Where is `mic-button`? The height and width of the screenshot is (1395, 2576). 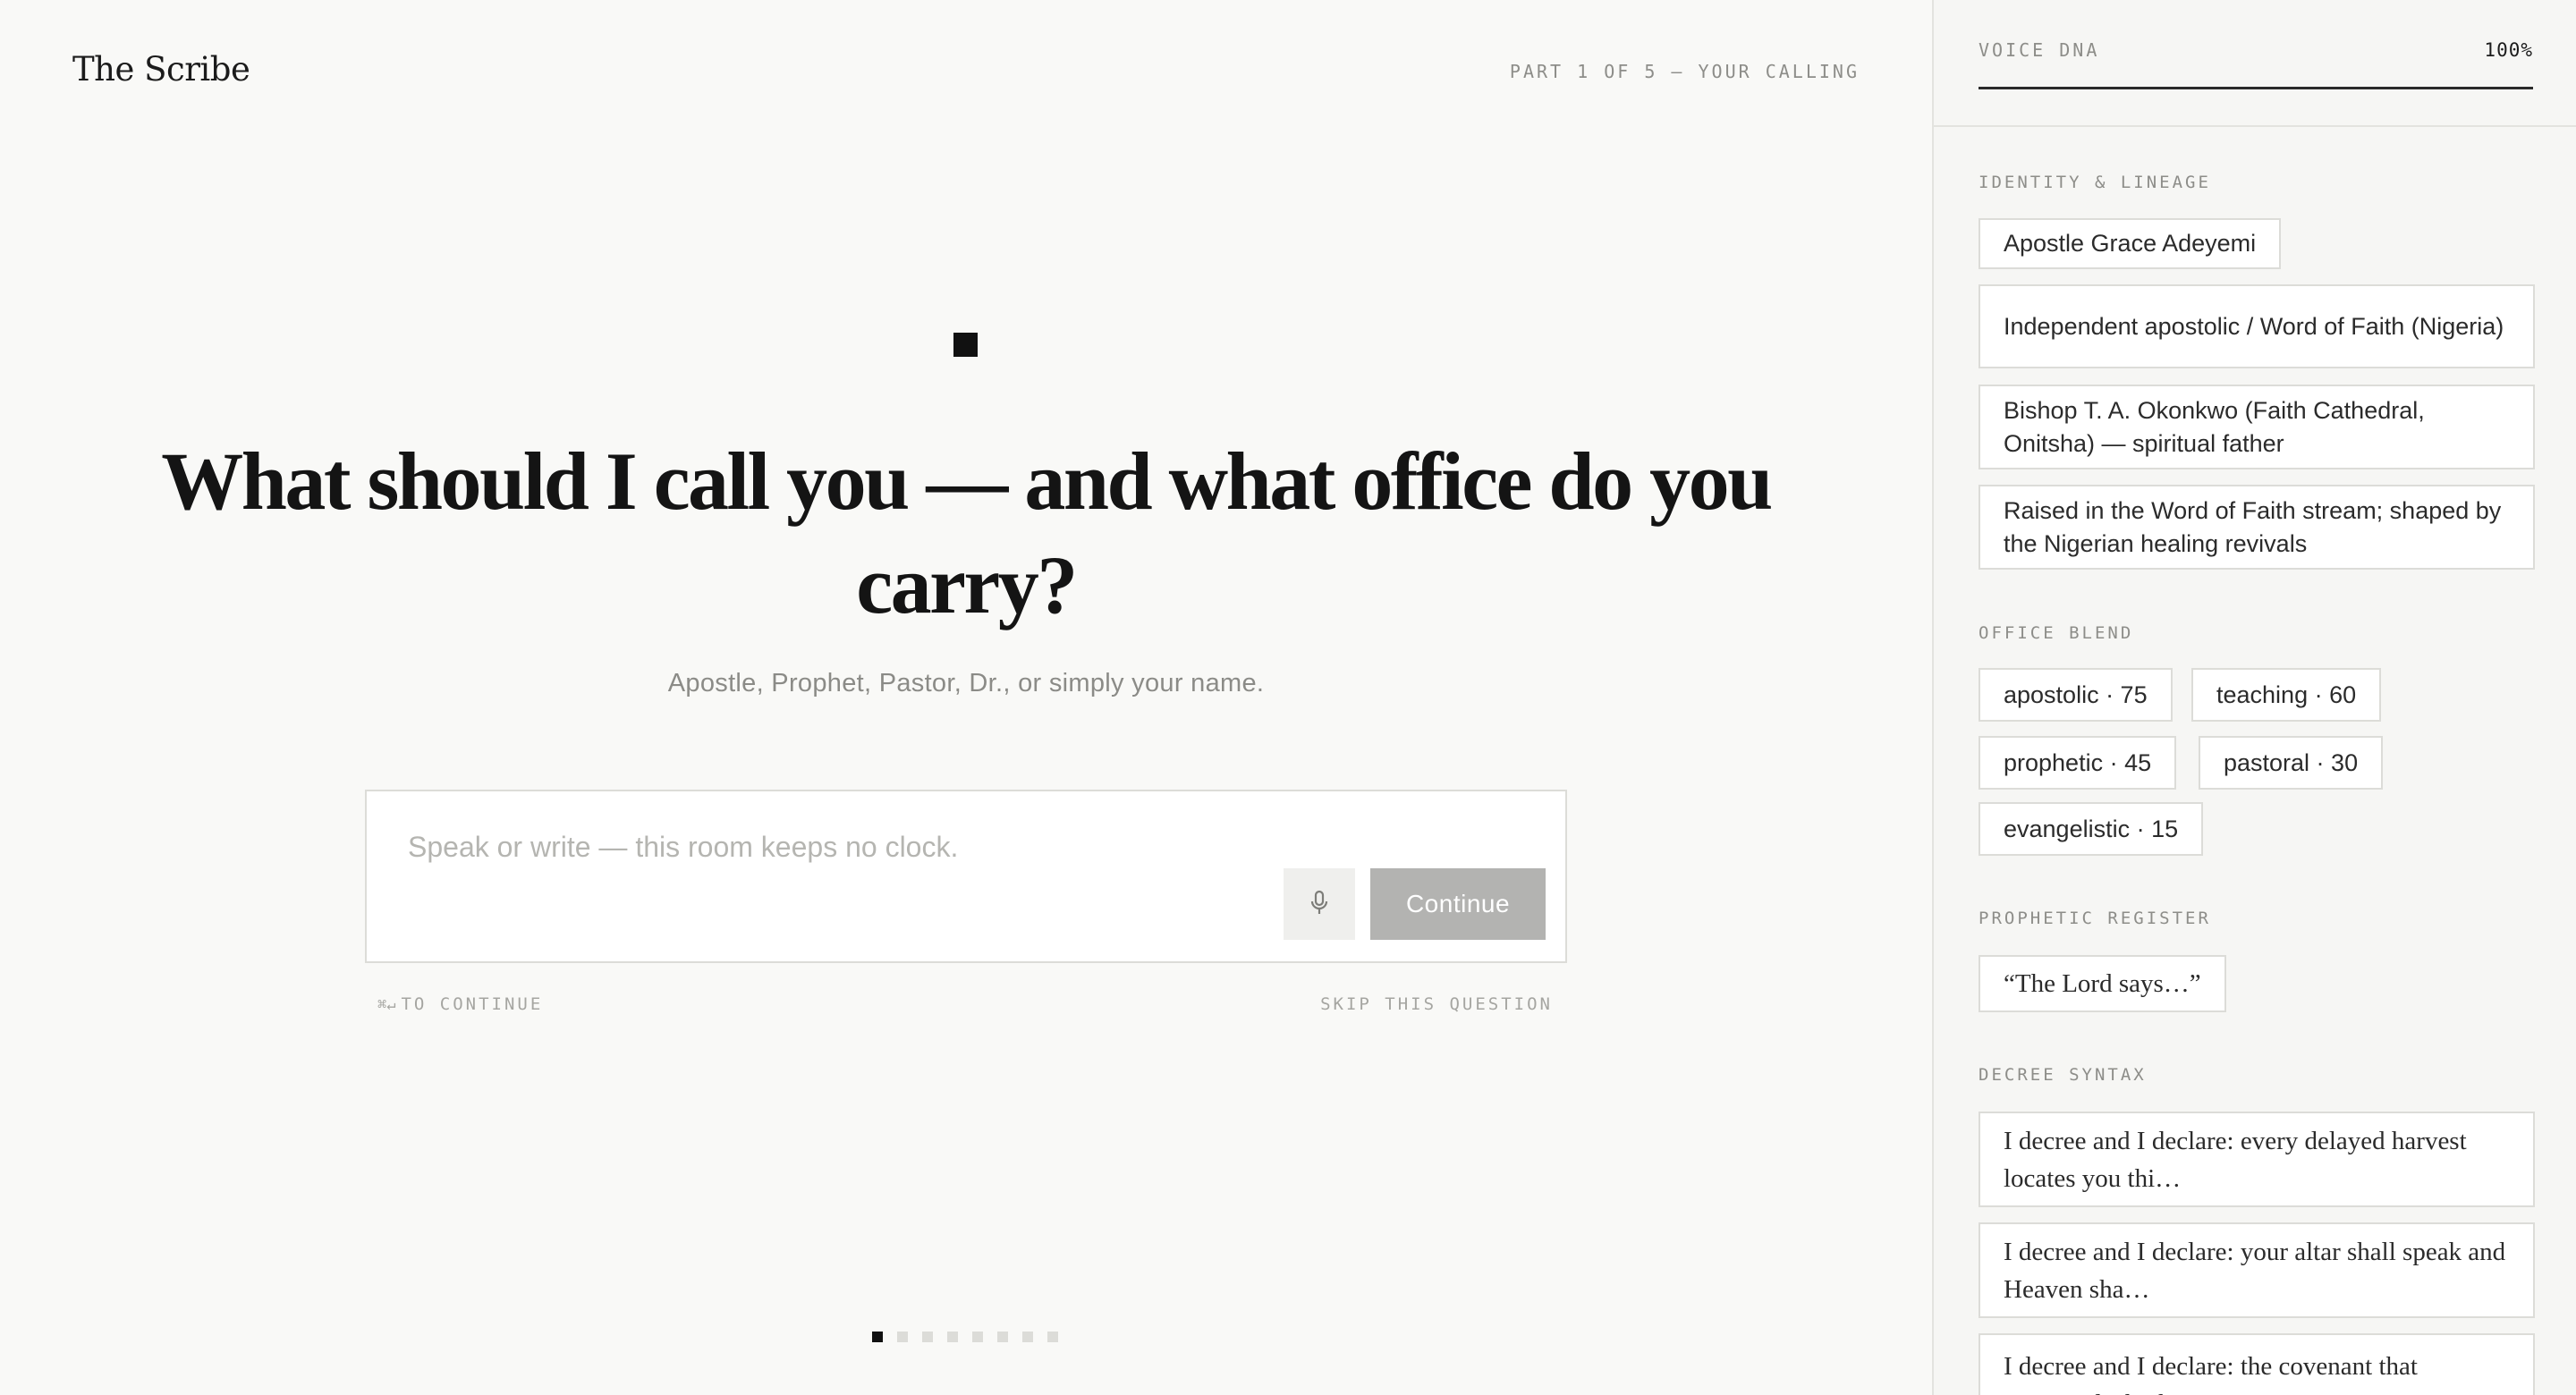
mic-button is located at coordinates (1319, 904).